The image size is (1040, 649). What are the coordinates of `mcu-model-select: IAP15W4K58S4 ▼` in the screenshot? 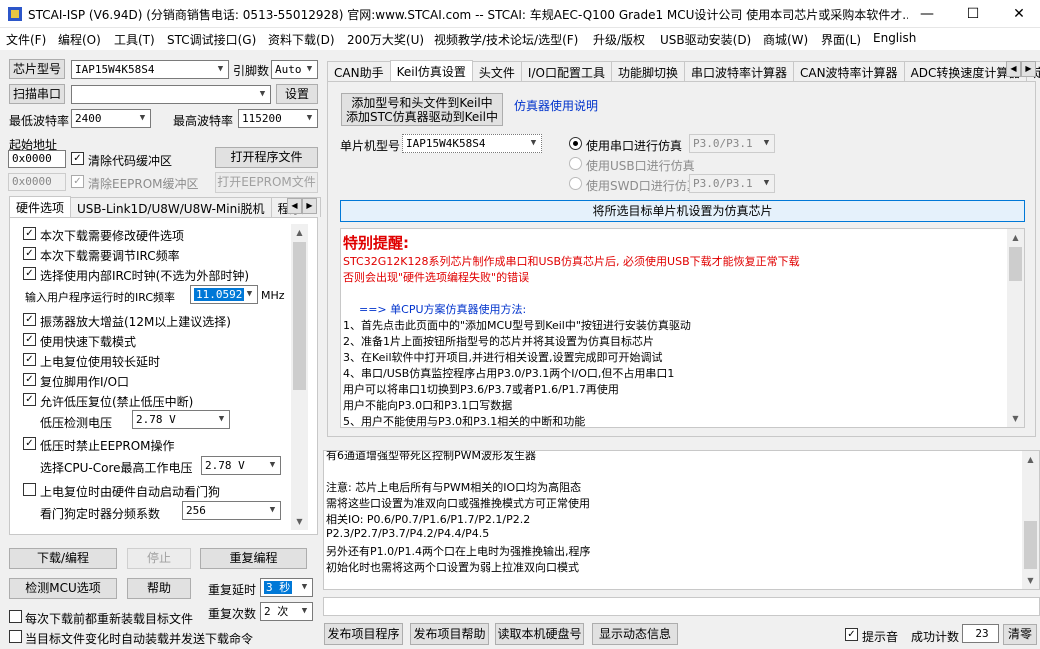 It's located at (472, 143).